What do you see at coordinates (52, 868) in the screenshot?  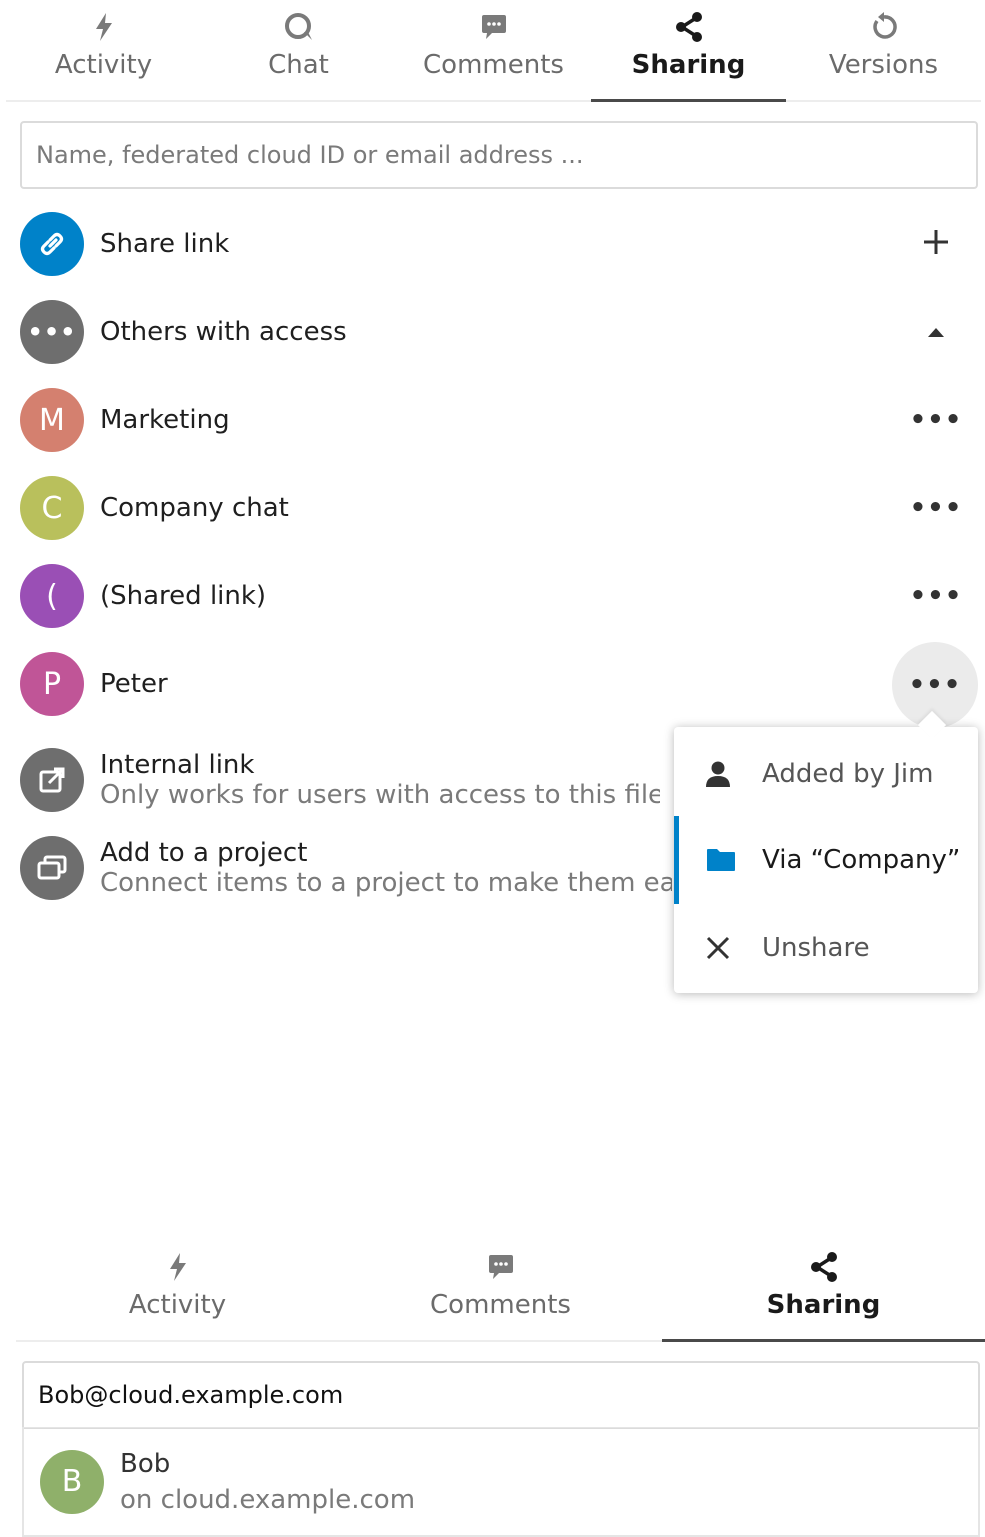 I see `projects-icon` at bounding box center [52, 868].